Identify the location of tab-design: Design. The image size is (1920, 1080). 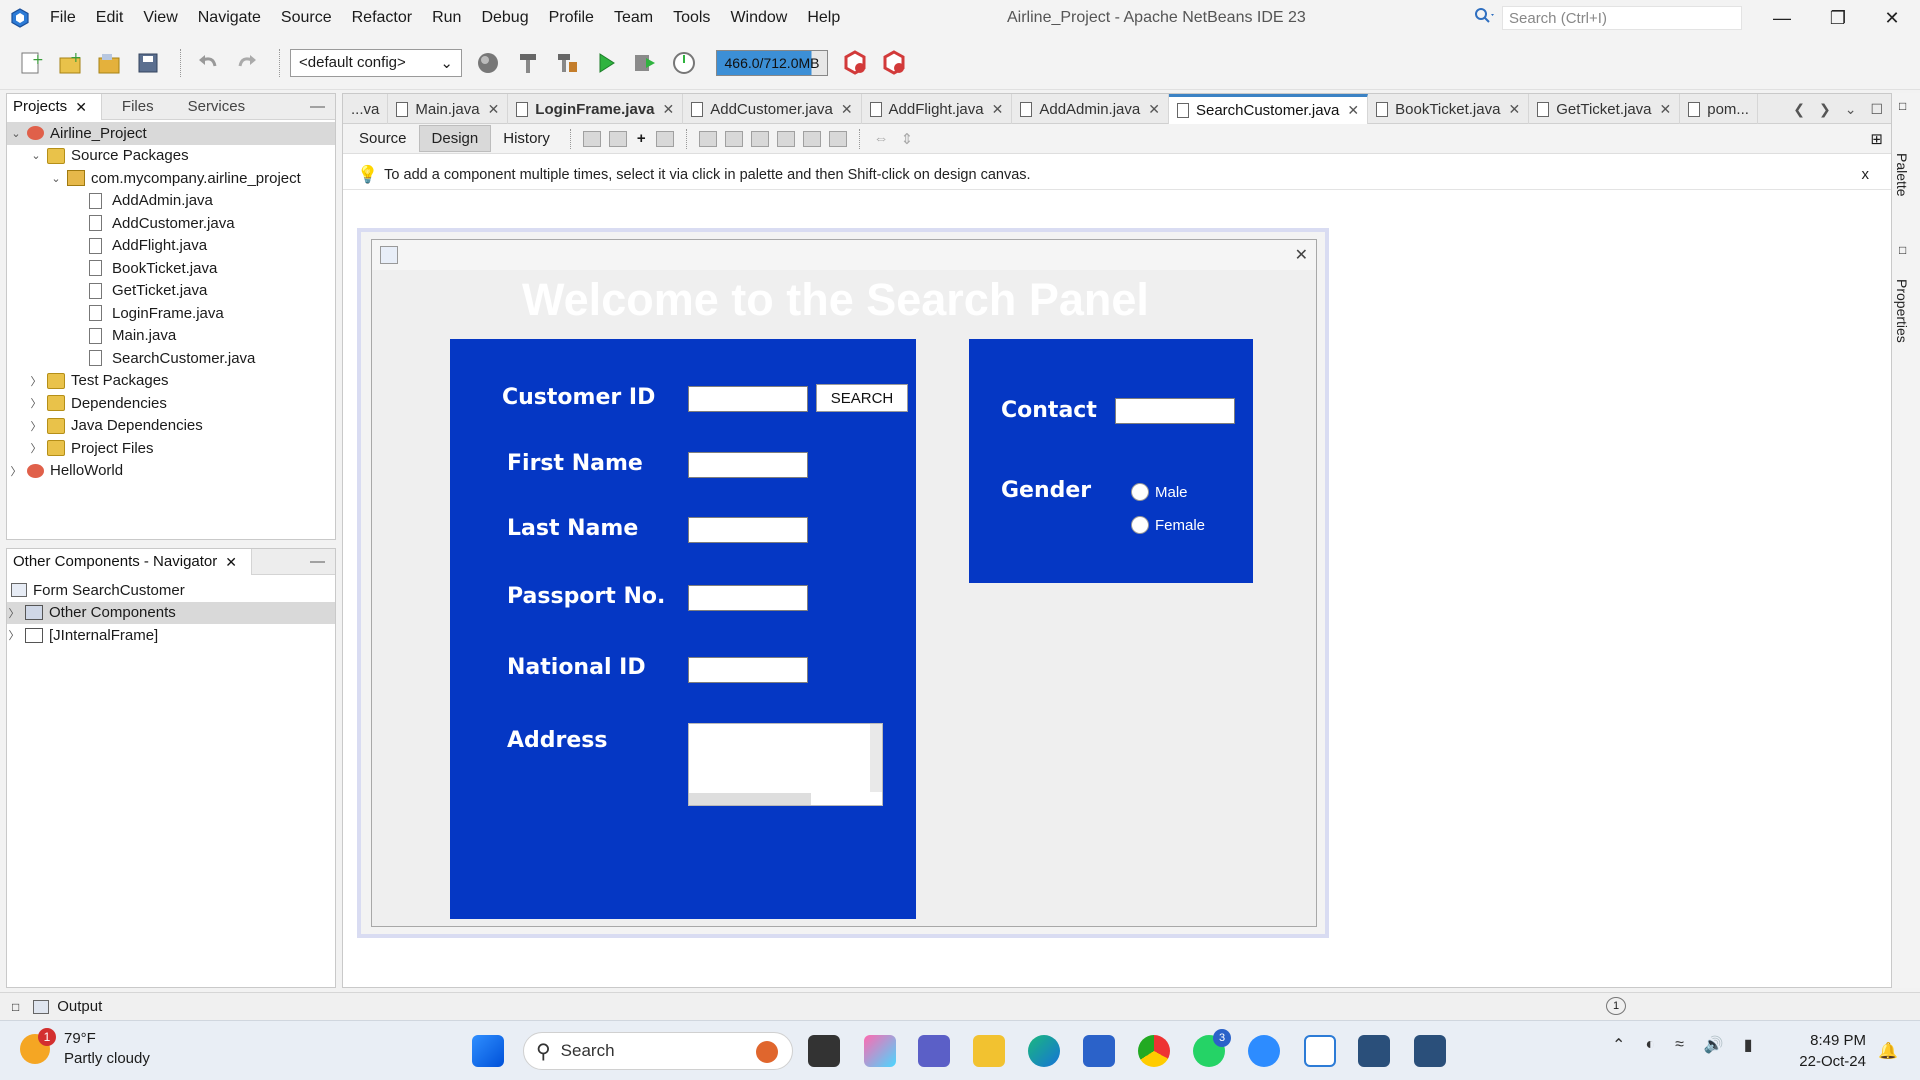
(455, 138).